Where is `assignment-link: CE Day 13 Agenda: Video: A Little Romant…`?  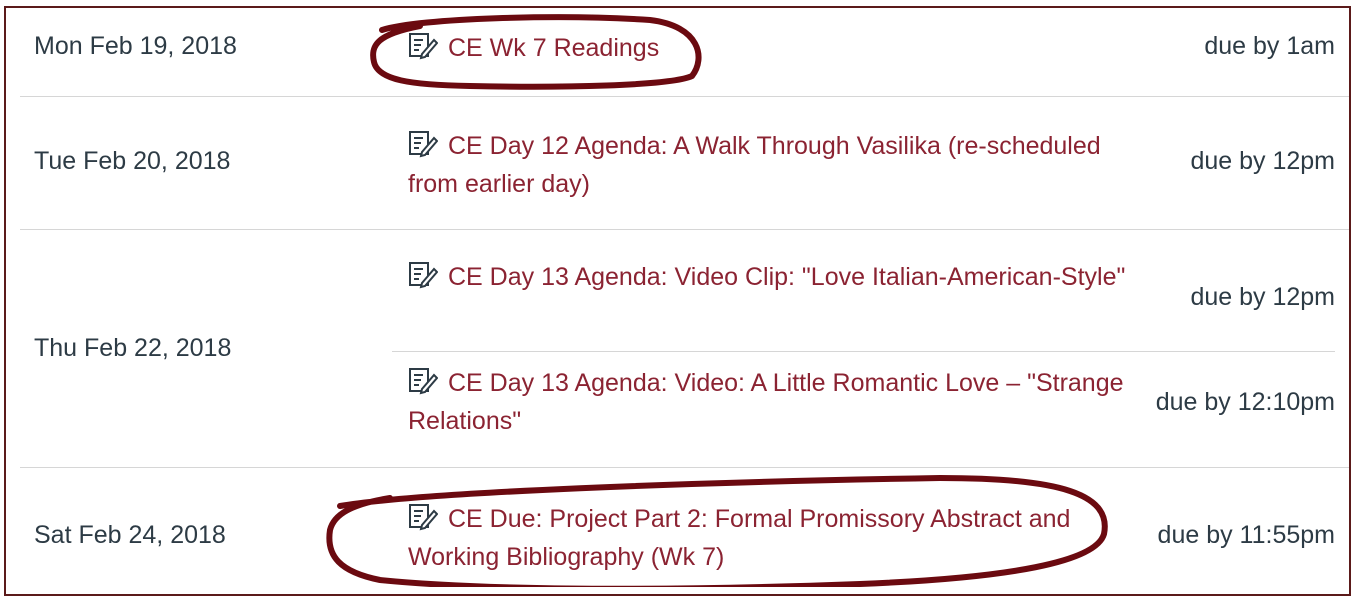
assignment-link: CE Day 13 Agenda: Video: A Little Romant… is located at coordinates (768, 402).